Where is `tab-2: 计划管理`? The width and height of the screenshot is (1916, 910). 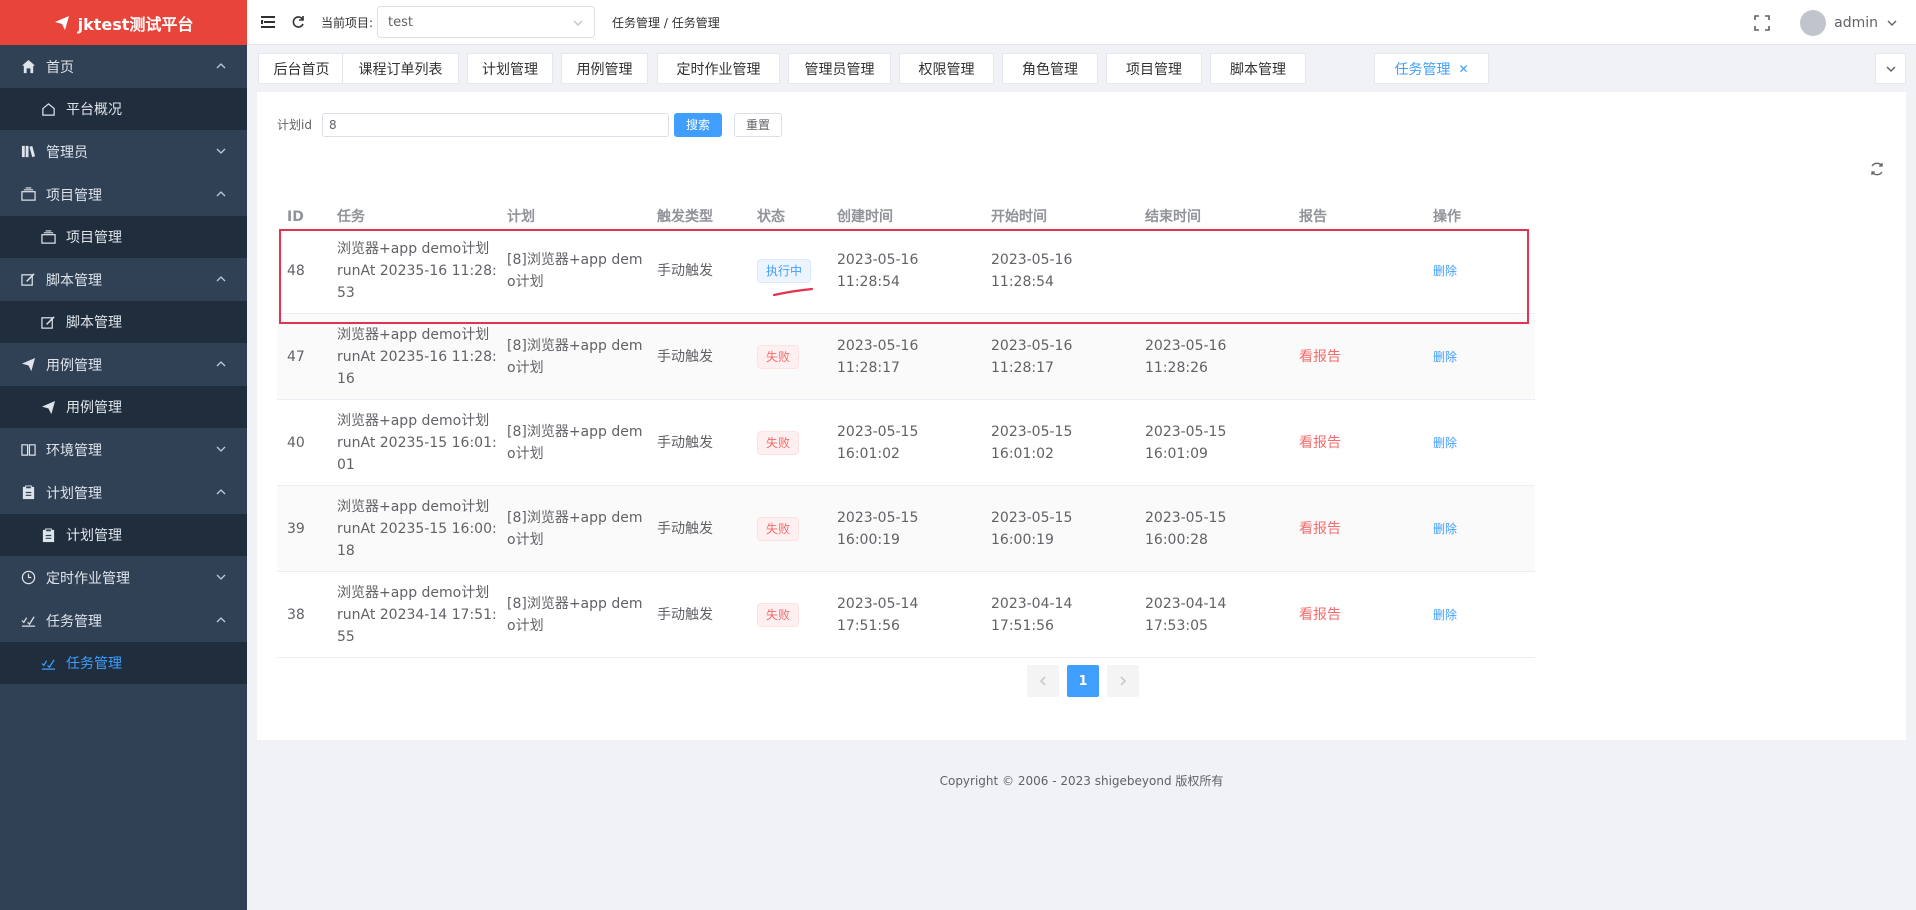
tab-2: 计划管理 is located at coordinates (510, 68).